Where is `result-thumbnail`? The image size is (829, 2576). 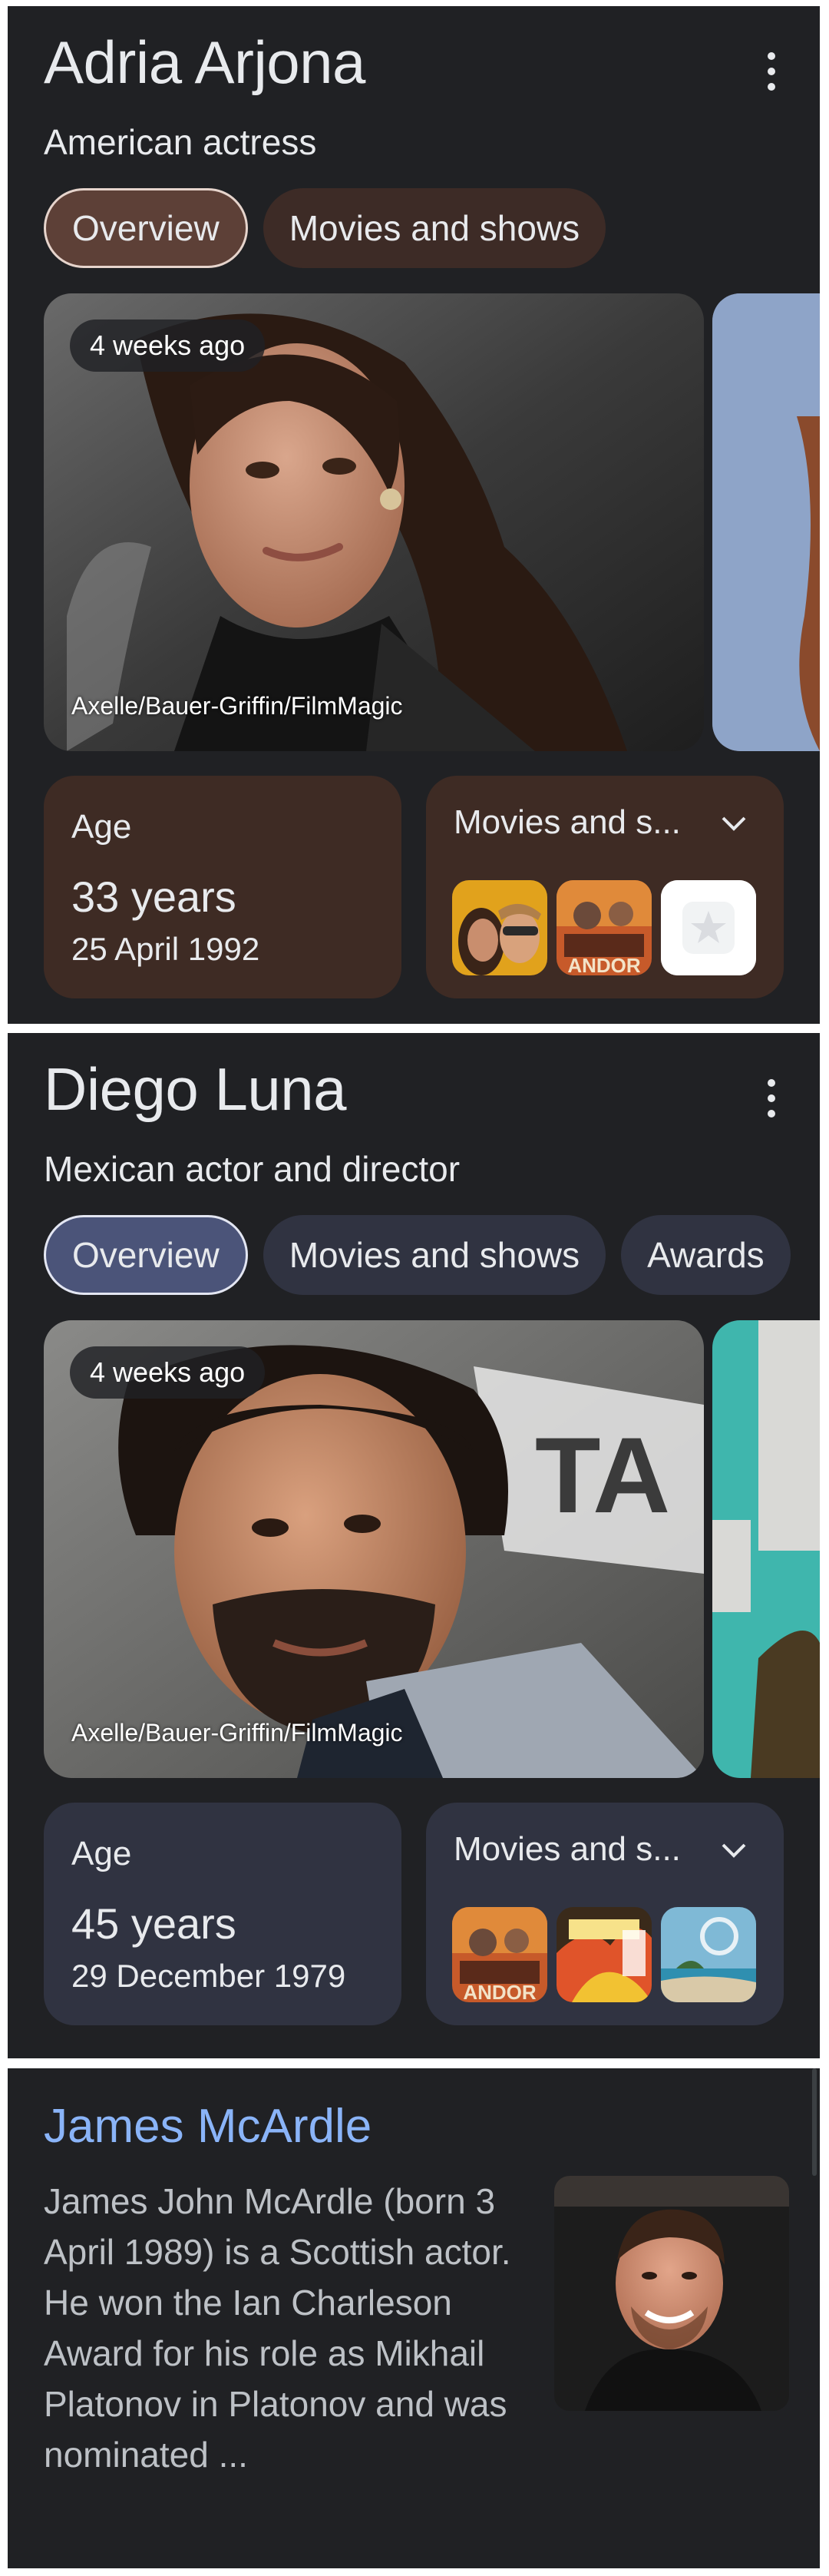
result-thumbnail is located at coordinates (671, 2293).